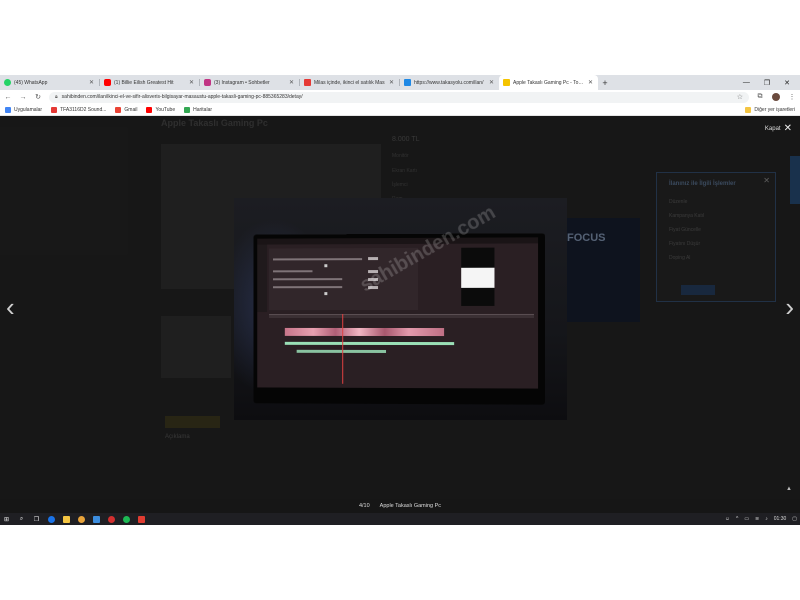 The image size is (800, 600). I want to click on bookmark-maps: Haritalar, so click(198, 109).